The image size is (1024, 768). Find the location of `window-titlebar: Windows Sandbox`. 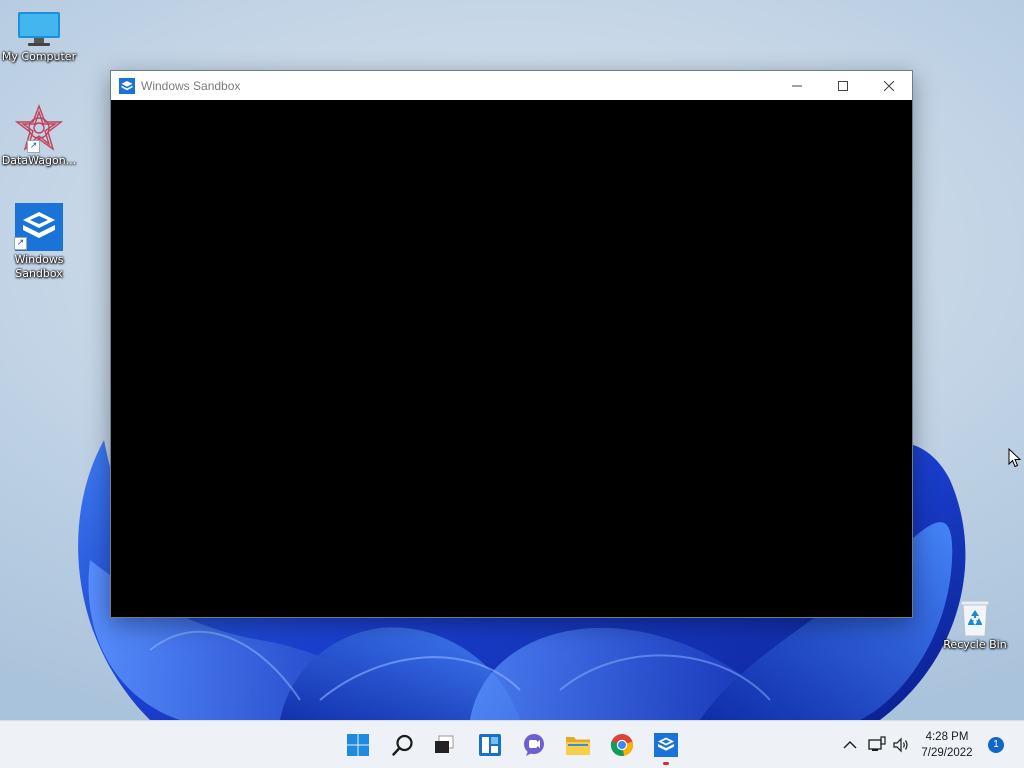

window-titlebar: Windows Sandbox is located at coordinates (511, 85).